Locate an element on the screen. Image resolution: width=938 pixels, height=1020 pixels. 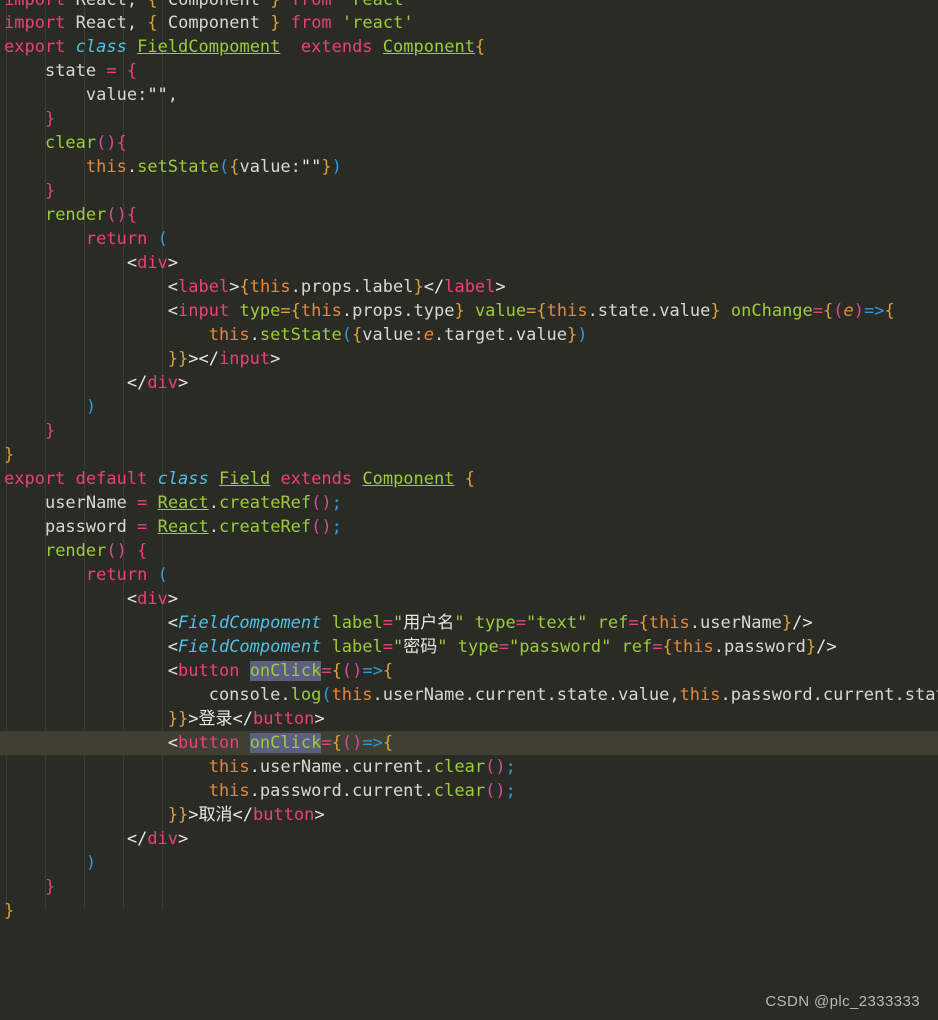
code-line: password = React.createRef(); is located at coordinates (469, 527).